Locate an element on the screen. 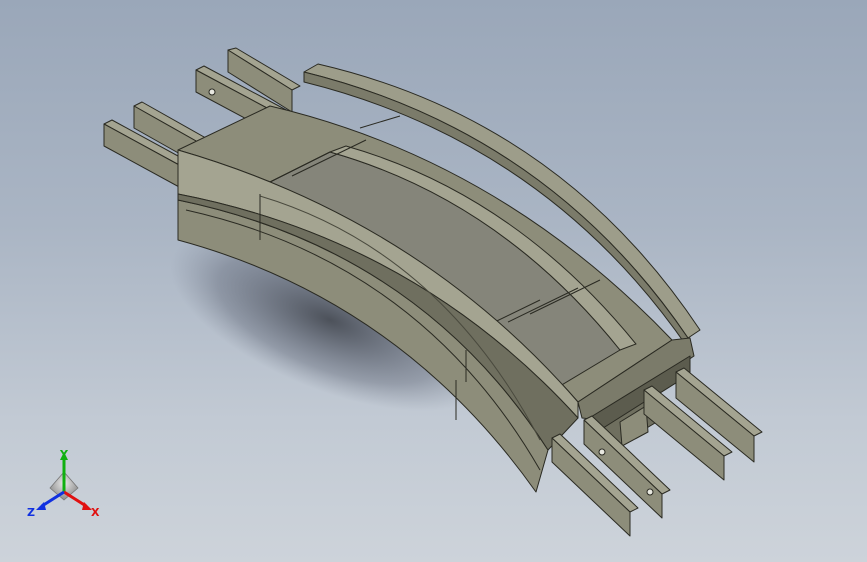 This screenshot has height=562, width=867. coordinate-triad: Y X Z is located at coordinates (63, 483).